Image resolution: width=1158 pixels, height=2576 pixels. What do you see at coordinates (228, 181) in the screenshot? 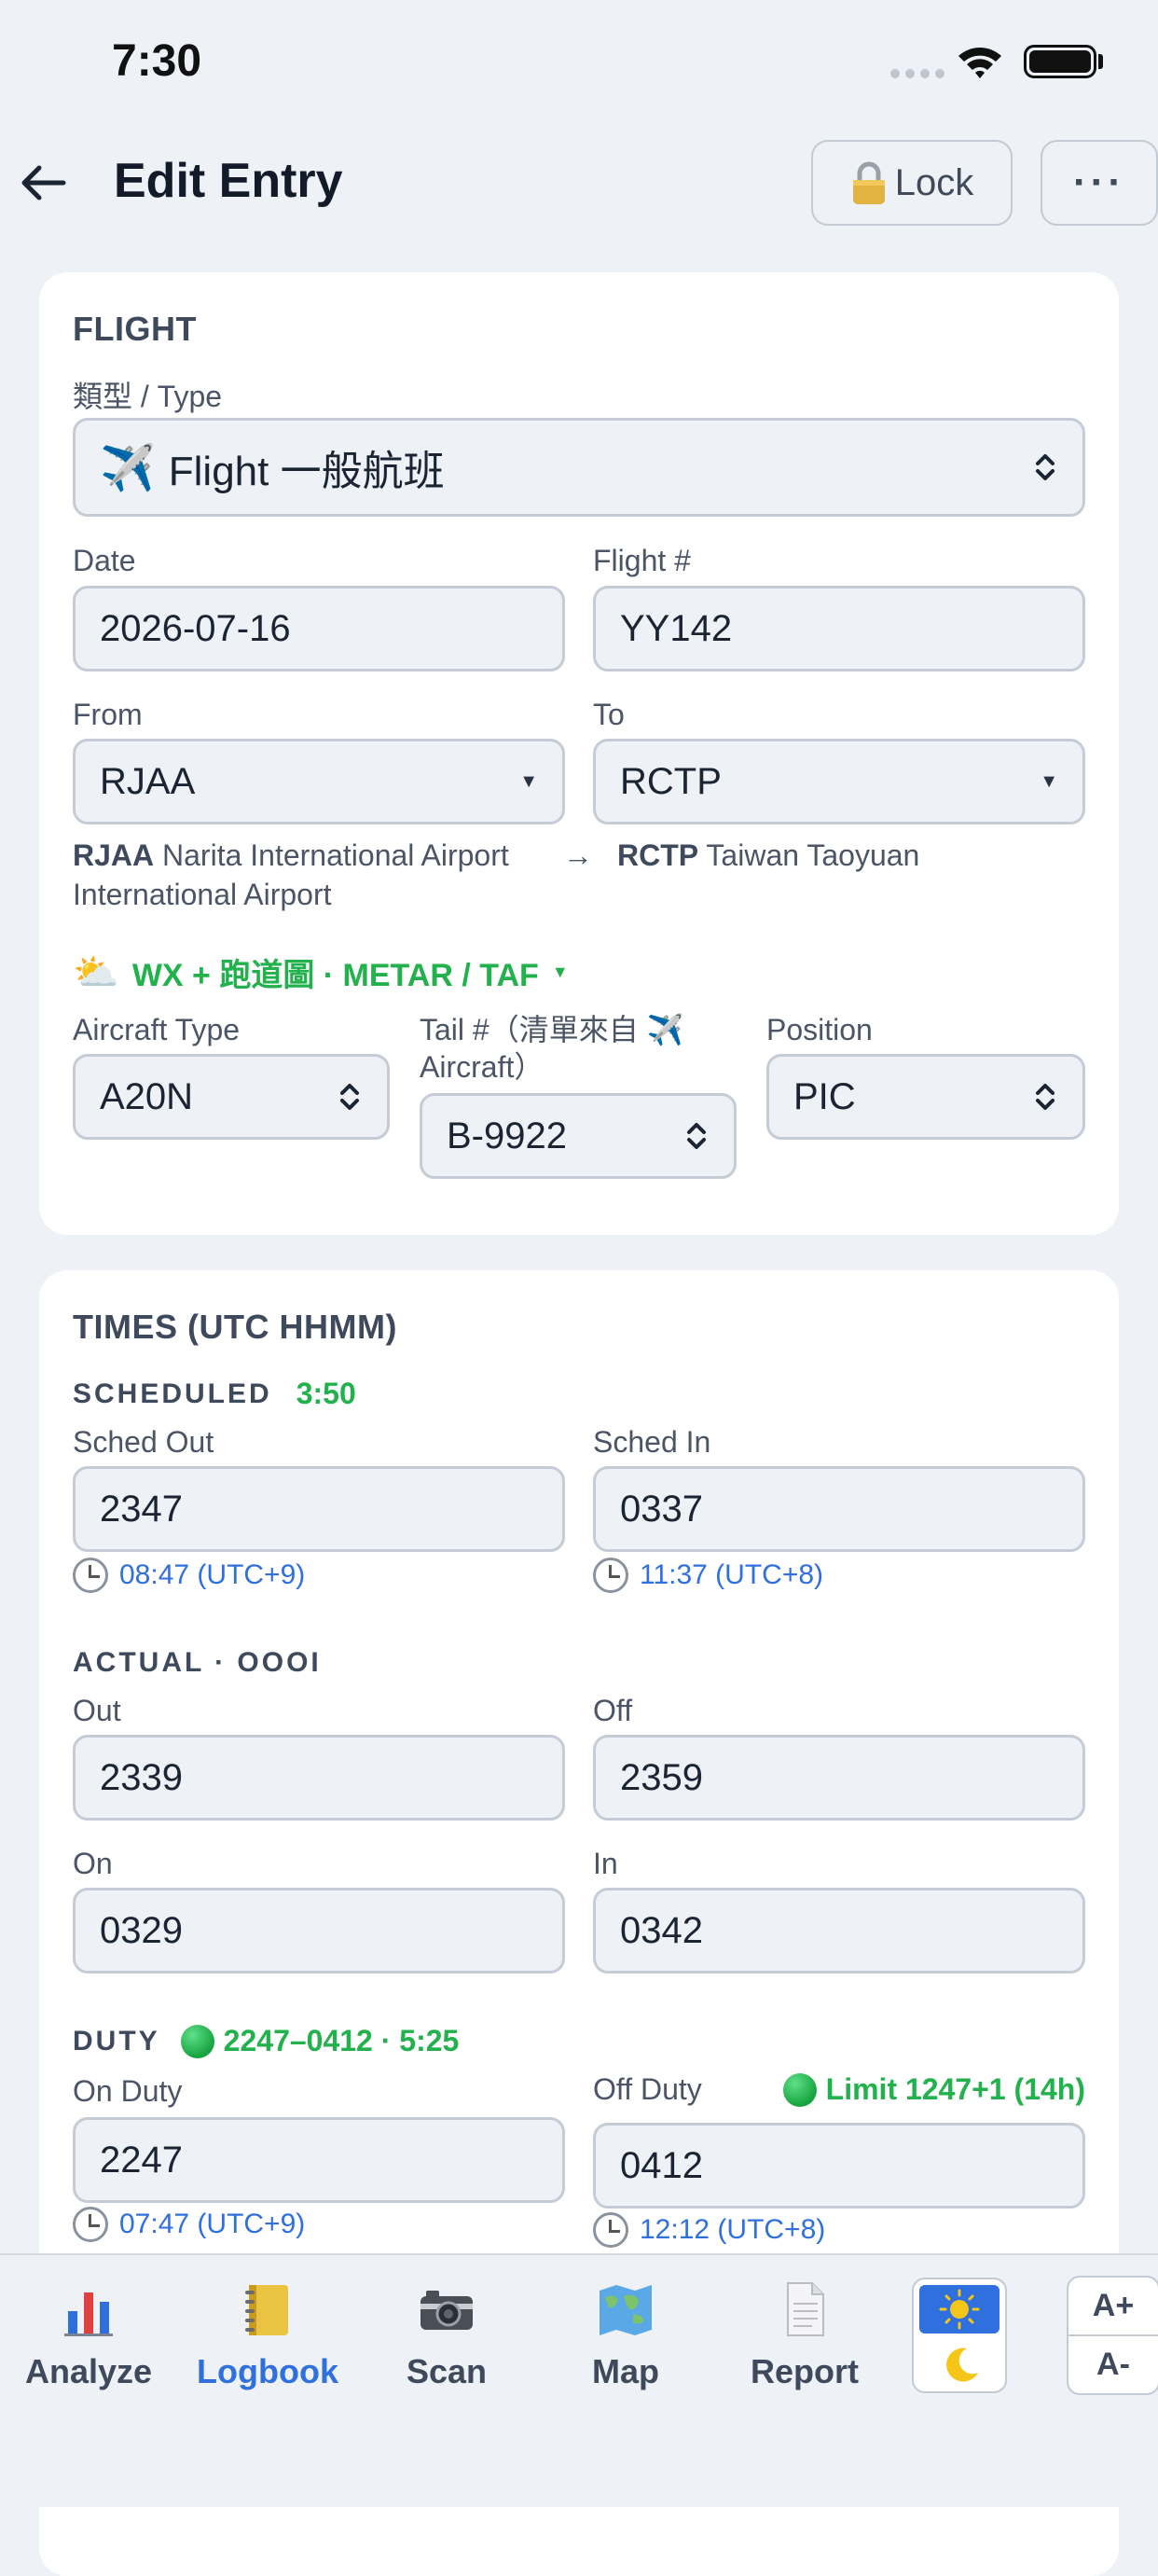
I see `page-title: Edit Entry` at bounding box center [228, 181].